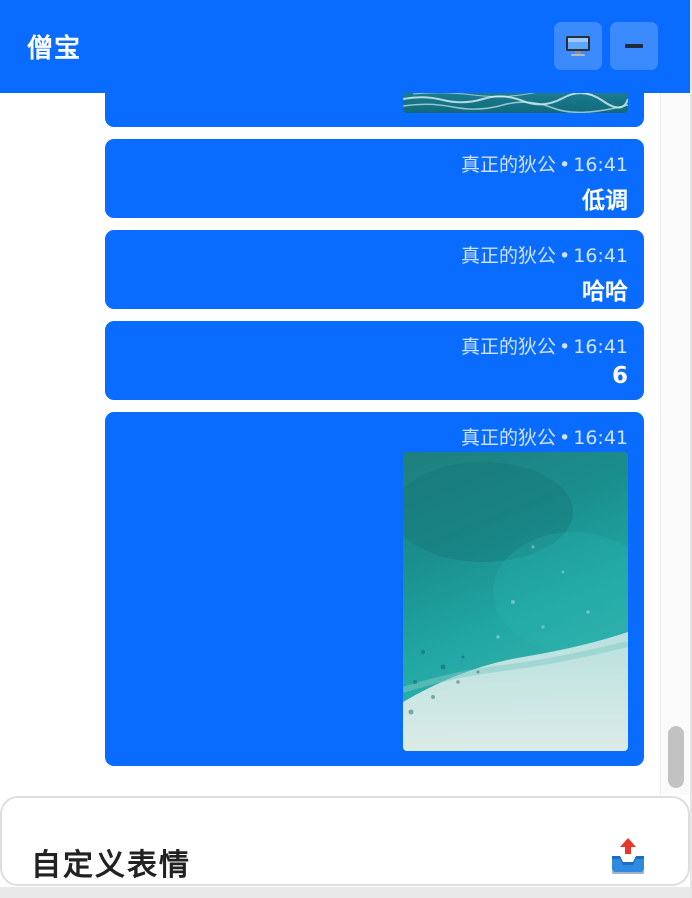 The height and width of the screenshot is (898, 692). What do you see at coordinates (346, 892) in the screenshot?
I see `bottom-edge` at bounding box center [346, 892].